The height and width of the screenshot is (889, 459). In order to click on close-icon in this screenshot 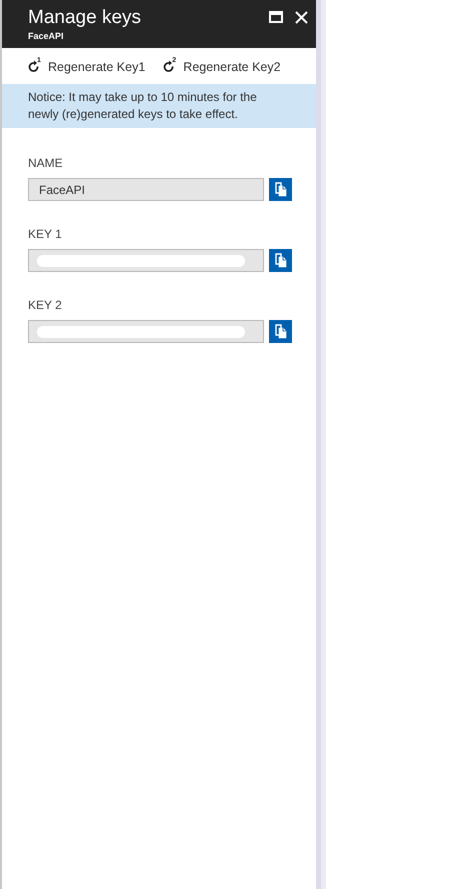, I will do `click(301, 17)`.